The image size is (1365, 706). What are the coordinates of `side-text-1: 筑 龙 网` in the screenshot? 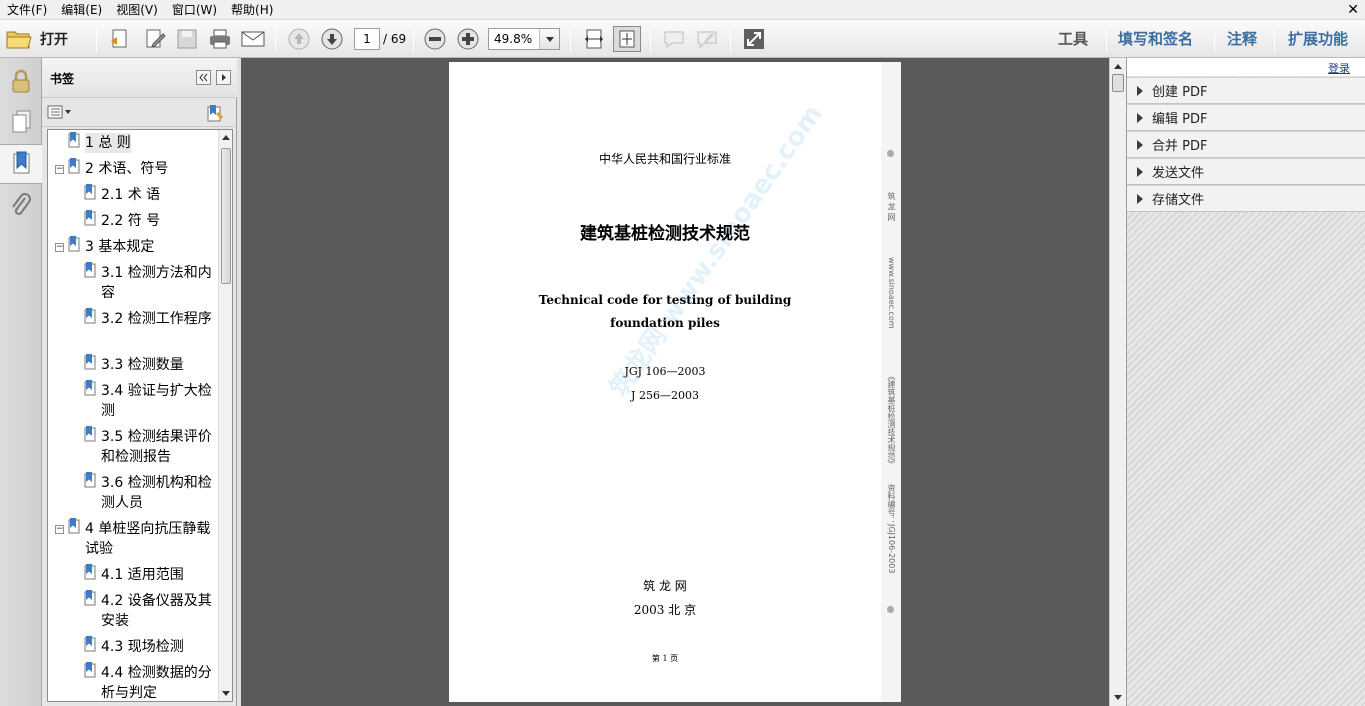 It's located at (891, 207).